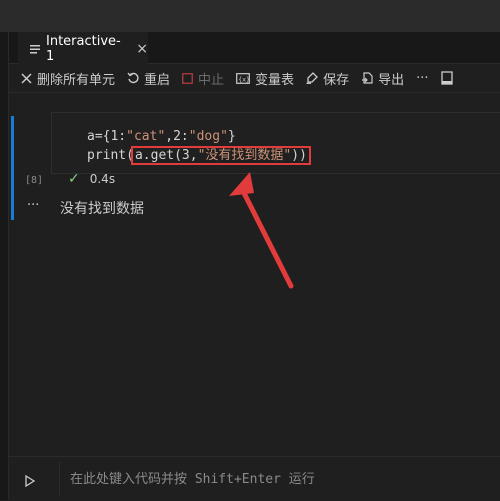 This screenshot has height=501, width=500. Describe the element at coordinates (187, 78) in the screenshot. I see `stop-icon` at that location.